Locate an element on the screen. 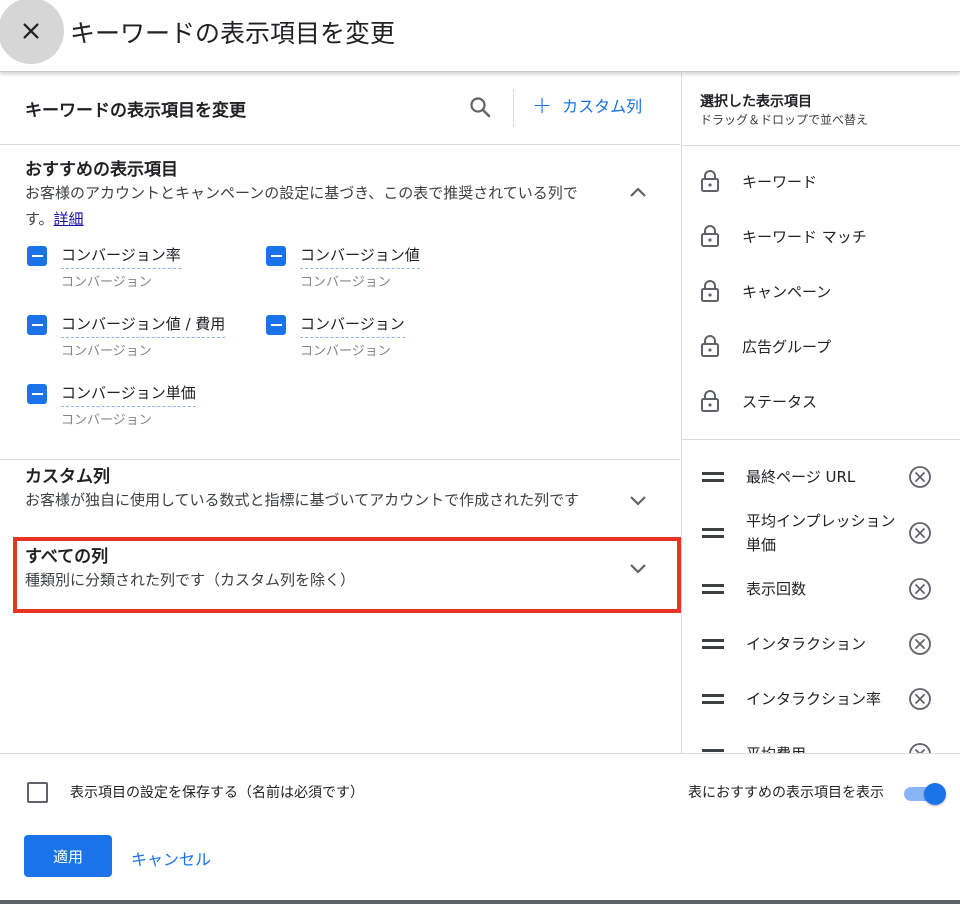 The image size is (960, 904). movable-column-item: 最終ページ URL is located at coordinates (822, 477).